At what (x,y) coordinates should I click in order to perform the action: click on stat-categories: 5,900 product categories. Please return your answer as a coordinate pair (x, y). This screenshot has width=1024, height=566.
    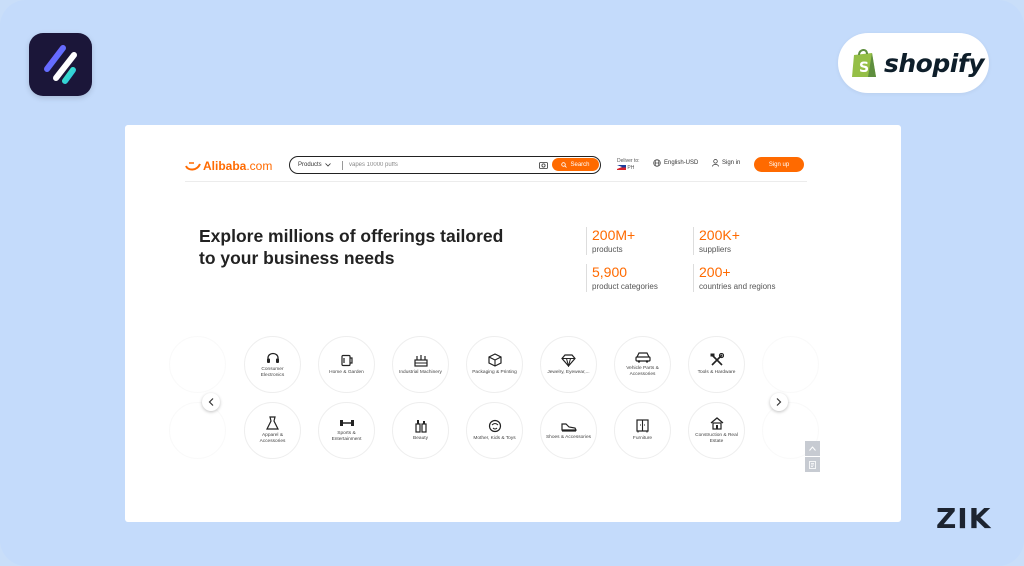
    Looking at the image, I should click on (622, 278).